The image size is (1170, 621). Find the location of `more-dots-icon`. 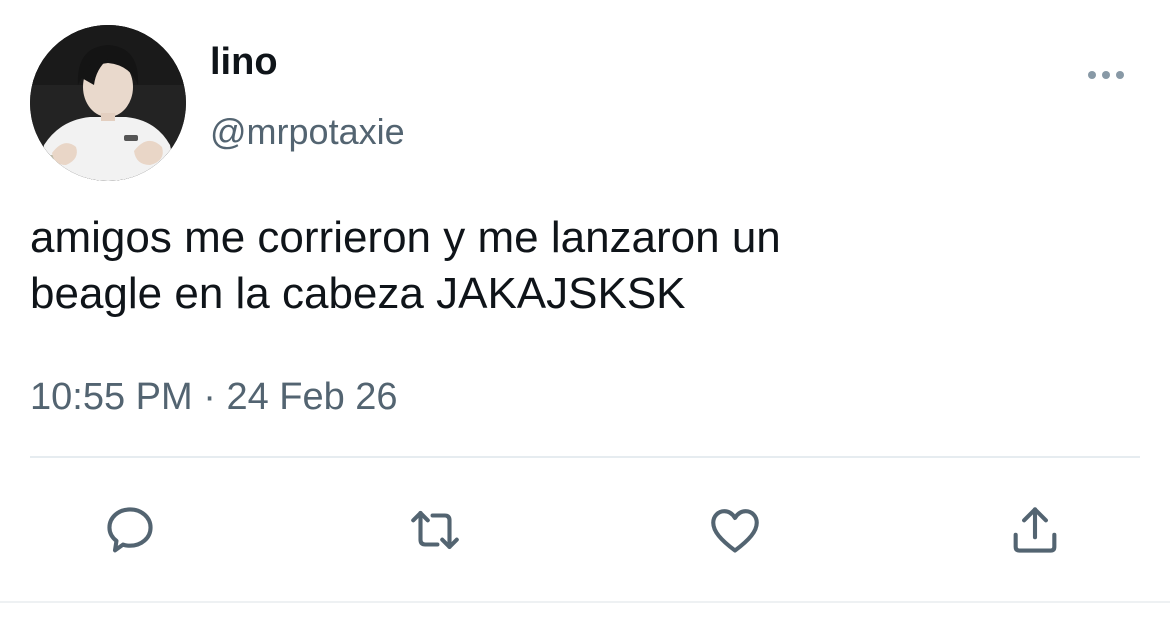

more-dots-icon is located at coordinates (1106, 75).